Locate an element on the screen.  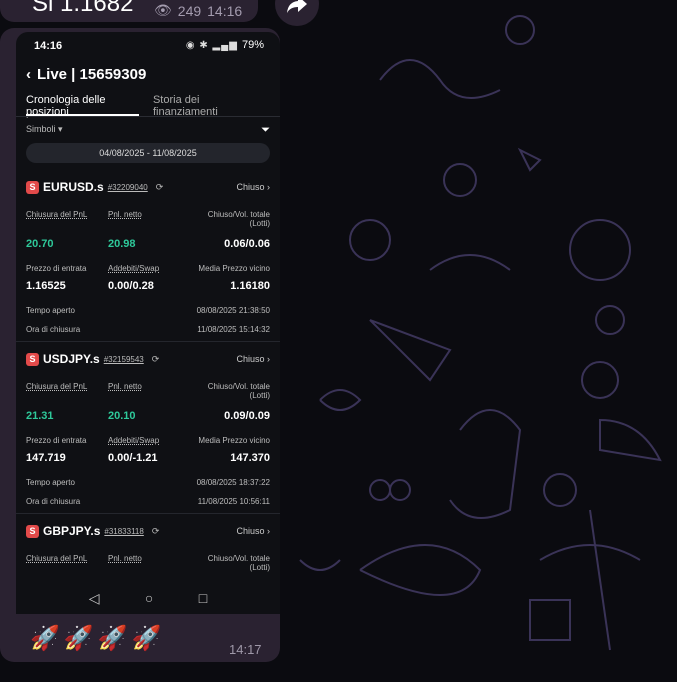
trade-ticket: #32209040 is located at coordinates (128, 187).